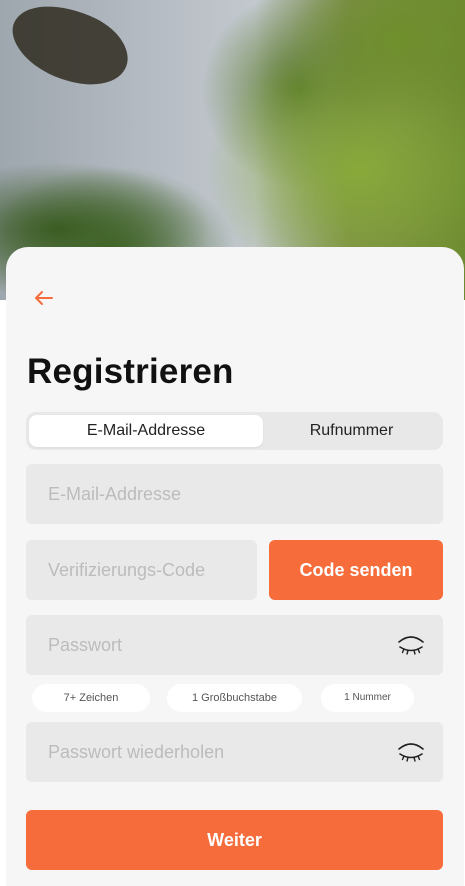 This screenshot has width=465, height=886. I want to click on email-field-container, so click(234, 494).